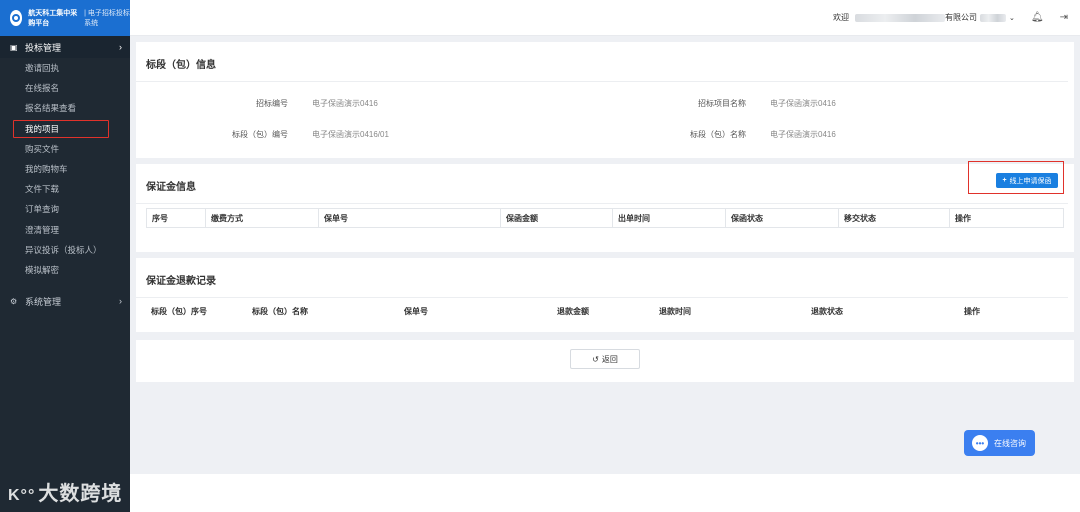 The width and height of the screenshot is (1080, 512). Describe the element at coordinates (980, 443) in the screenshot. I see `chat-bubble-icon: •••` at that location.